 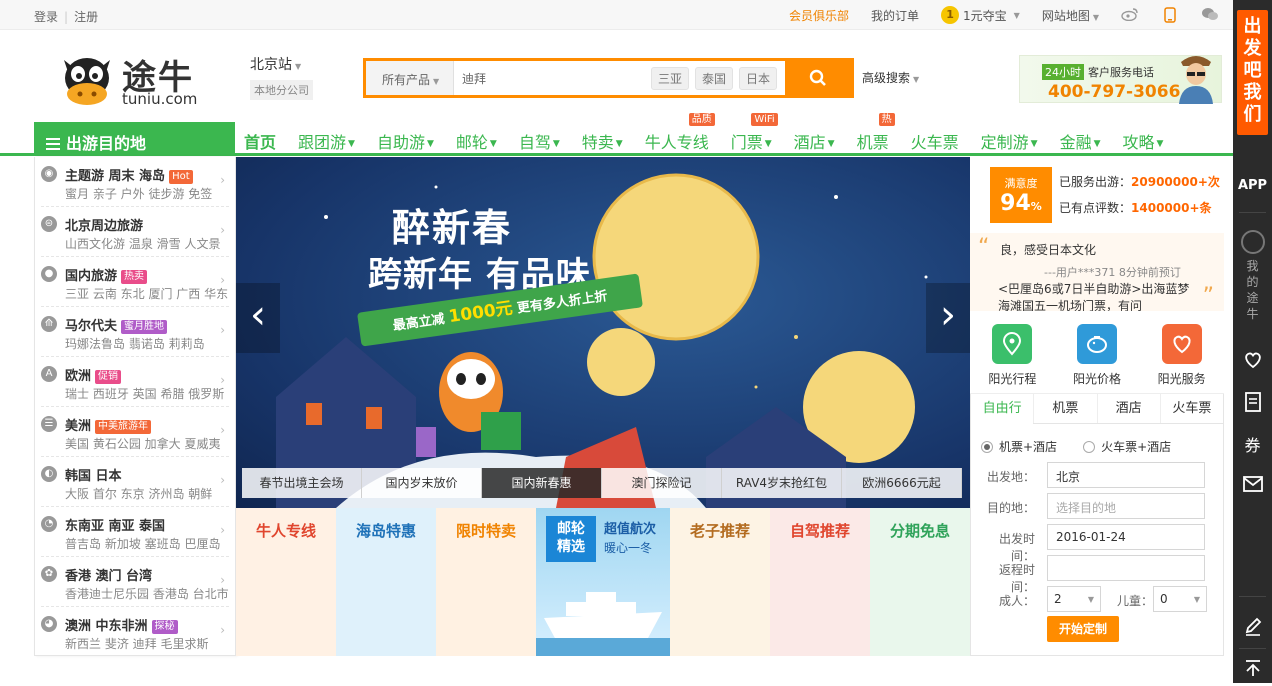 What do you see at coordinates (1170, 15) in the screenshot?
I see `mobile-icon` at bounding box center [1170, 15].